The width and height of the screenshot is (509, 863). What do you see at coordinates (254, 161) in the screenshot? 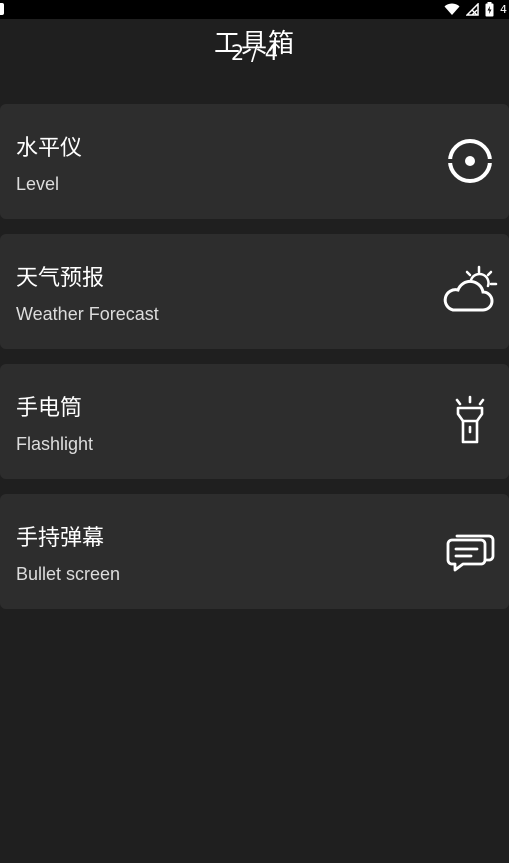
I see `tool-card-level: 水平仪 Level` at bounding box center [254, 161].